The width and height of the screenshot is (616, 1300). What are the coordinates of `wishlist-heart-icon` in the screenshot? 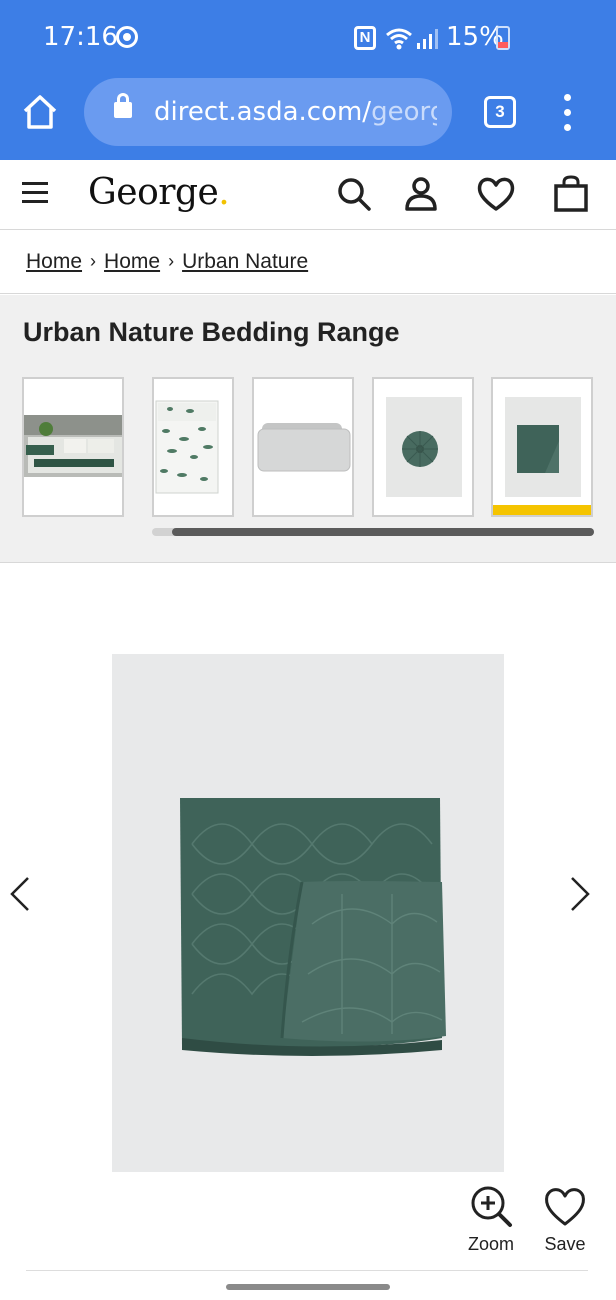 It's located at (496, 194).